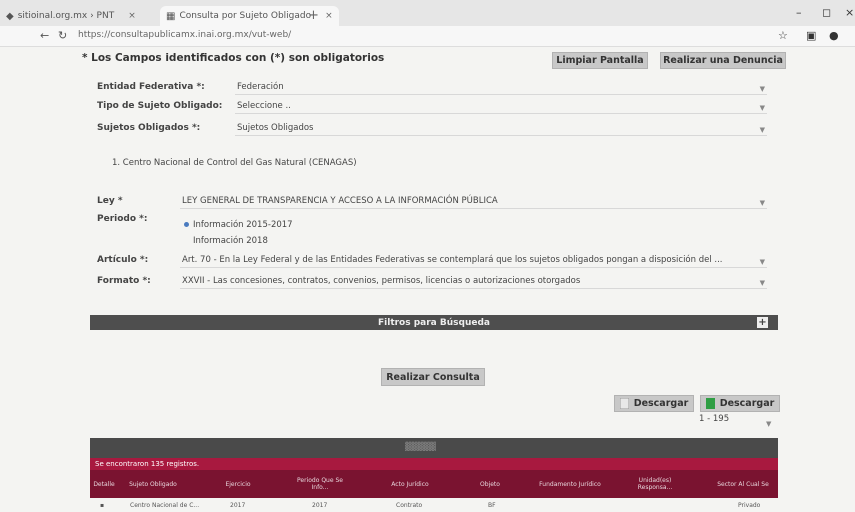 Image resolution: width=855 pixels, height=512 pixels. I want to click on formato-label: Formato *:, so click(124, 281).